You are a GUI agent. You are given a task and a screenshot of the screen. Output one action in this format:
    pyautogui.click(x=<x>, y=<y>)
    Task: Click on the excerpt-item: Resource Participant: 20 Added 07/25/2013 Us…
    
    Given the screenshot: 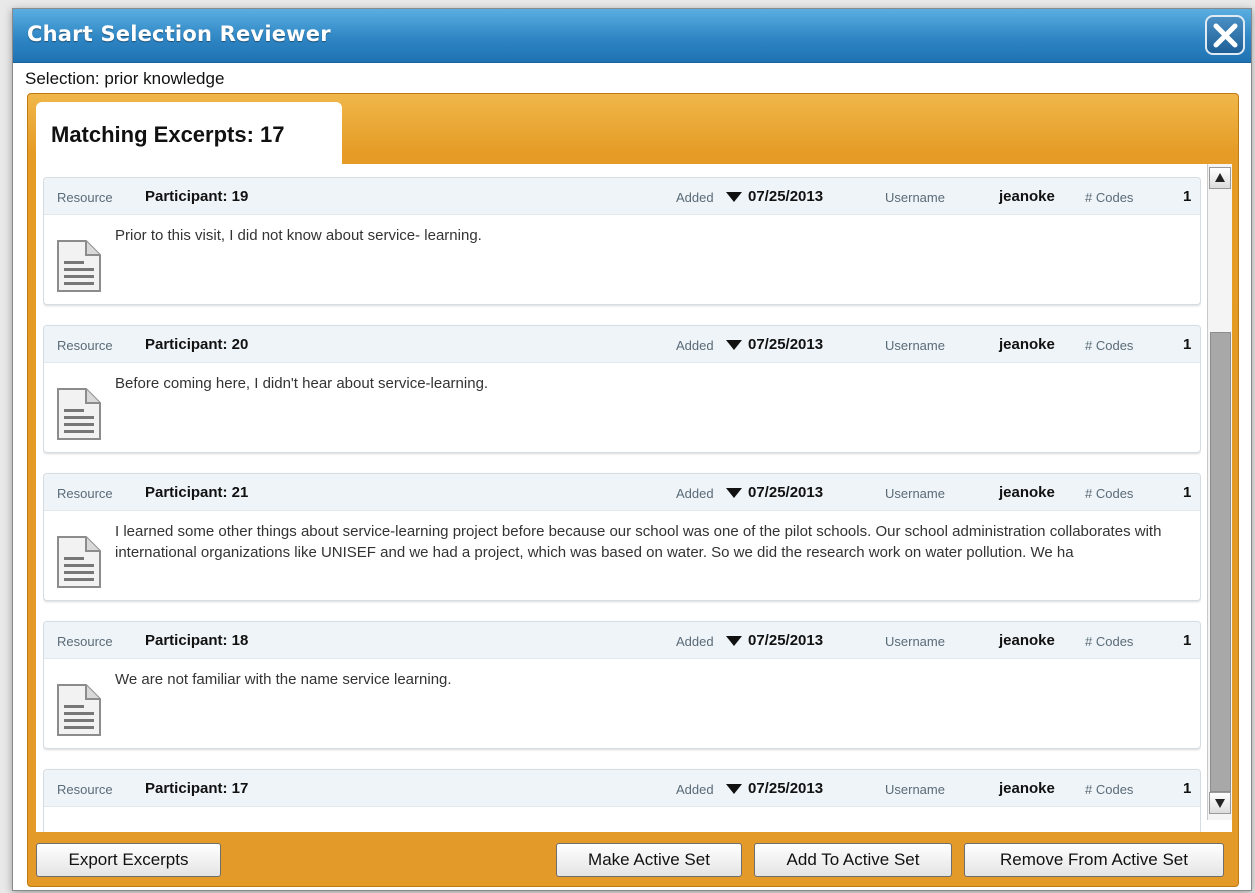 What is the action you would take?
    pyautogui.click(x=622, y=389)
    